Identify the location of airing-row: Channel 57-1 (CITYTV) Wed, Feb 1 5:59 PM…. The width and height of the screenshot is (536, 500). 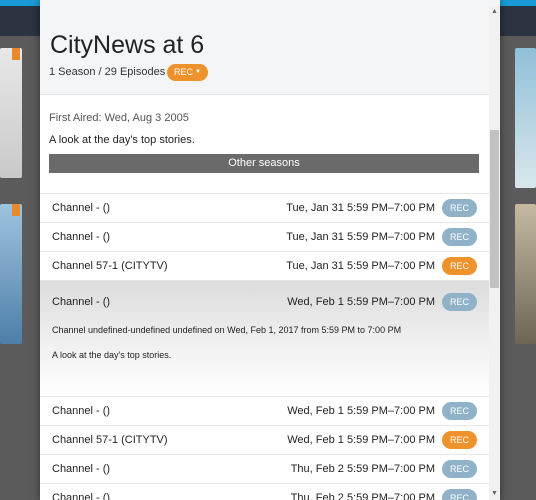
(264, 439).